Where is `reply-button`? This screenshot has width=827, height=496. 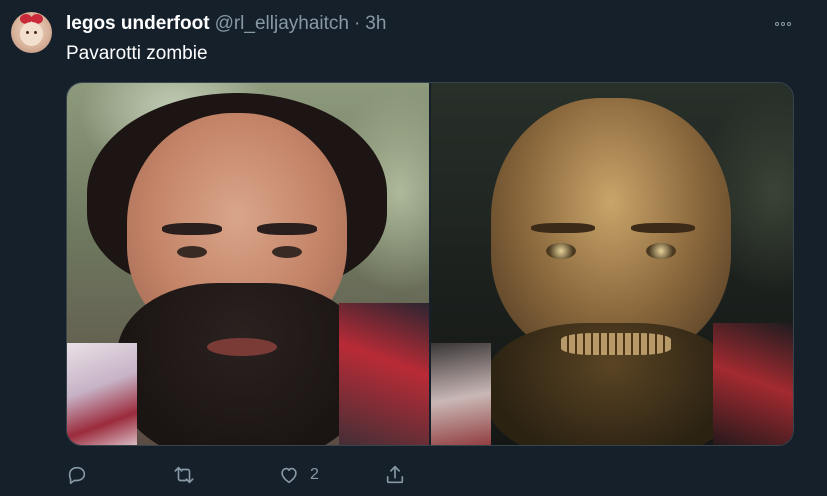 reply-button is located at coordinates (77, 475).